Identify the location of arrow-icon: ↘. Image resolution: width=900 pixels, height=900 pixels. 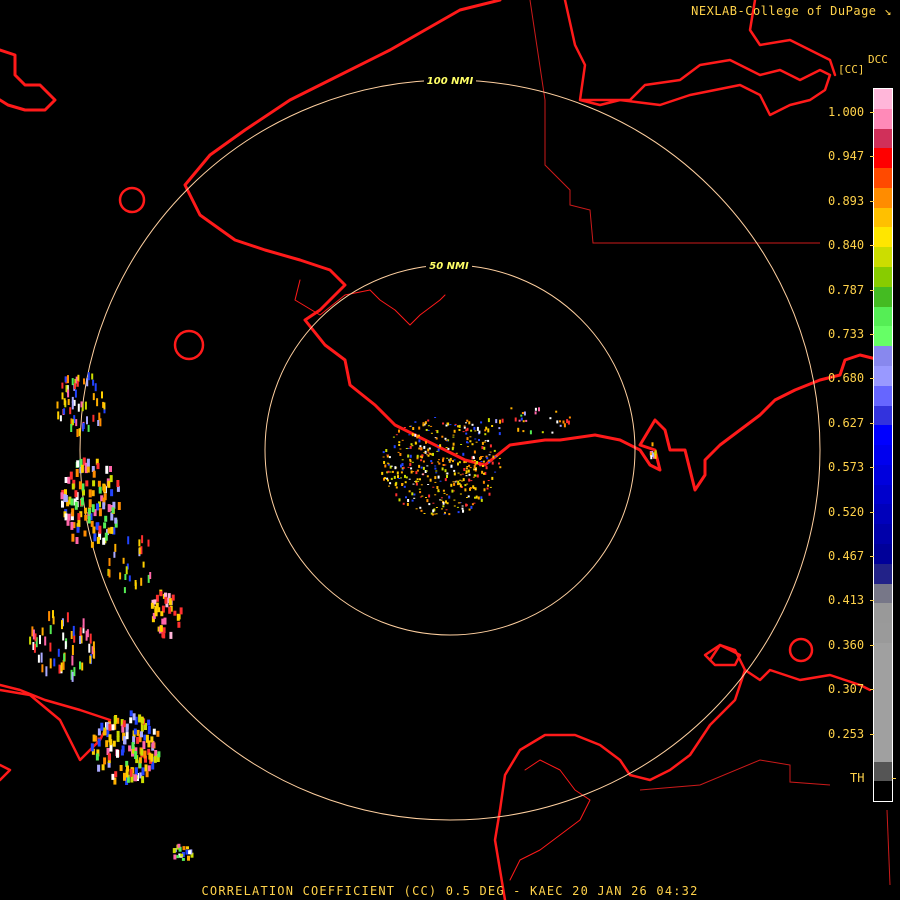
(888, 11).